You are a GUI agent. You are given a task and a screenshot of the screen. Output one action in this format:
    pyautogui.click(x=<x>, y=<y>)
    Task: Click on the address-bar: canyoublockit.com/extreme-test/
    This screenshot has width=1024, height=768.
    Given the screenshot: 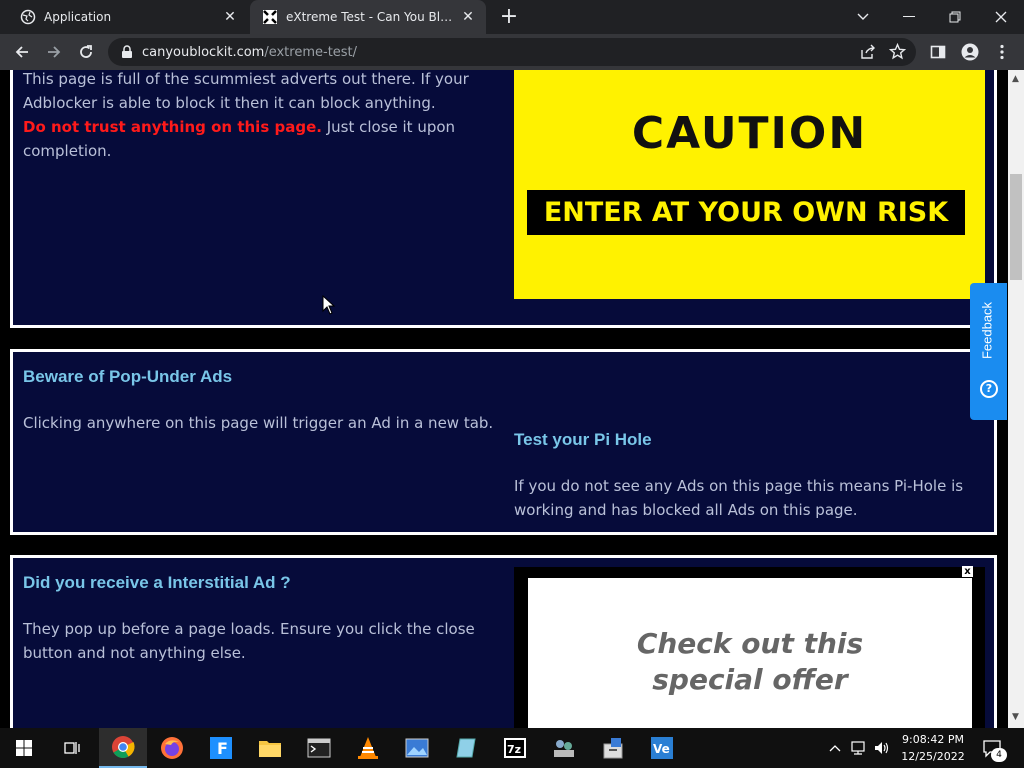 What is the action you would take?
    pyautogui.click(x=512, y=52)
    